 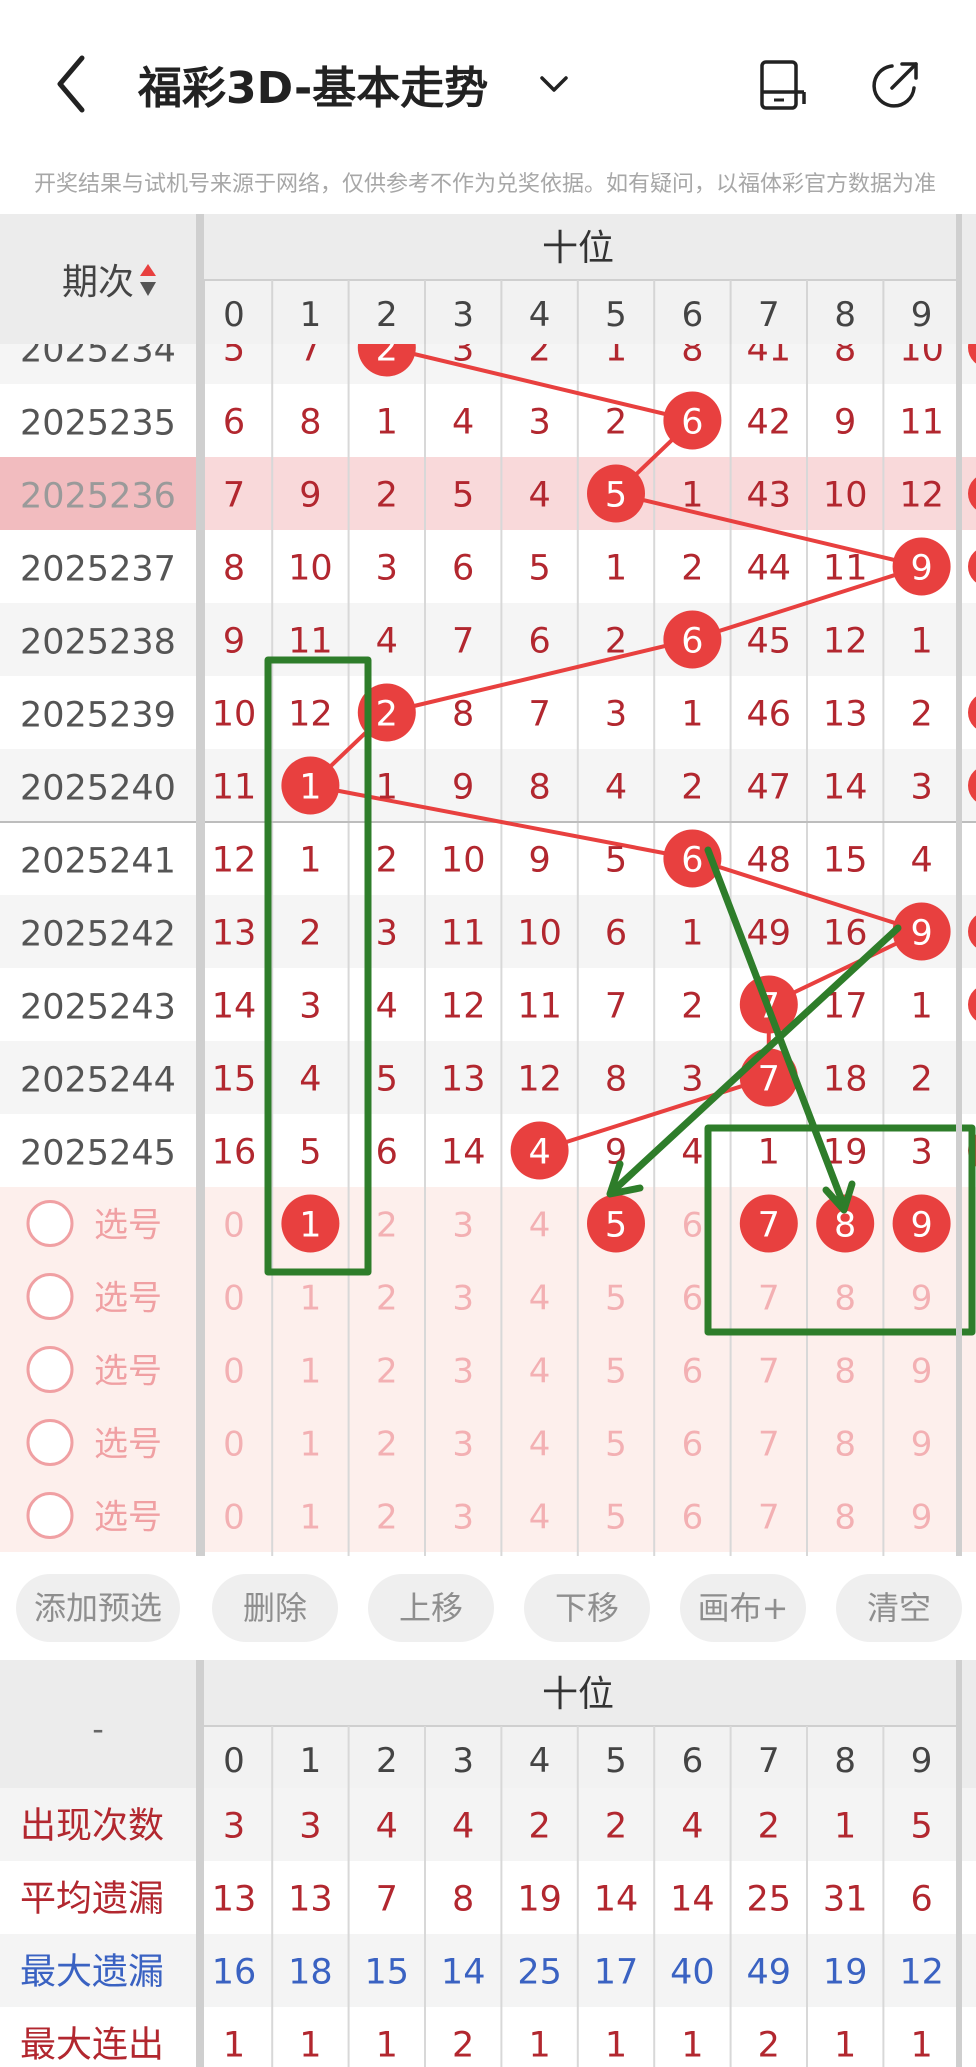 I want to click on missing-value: 16, so click(x=234, y=1153).